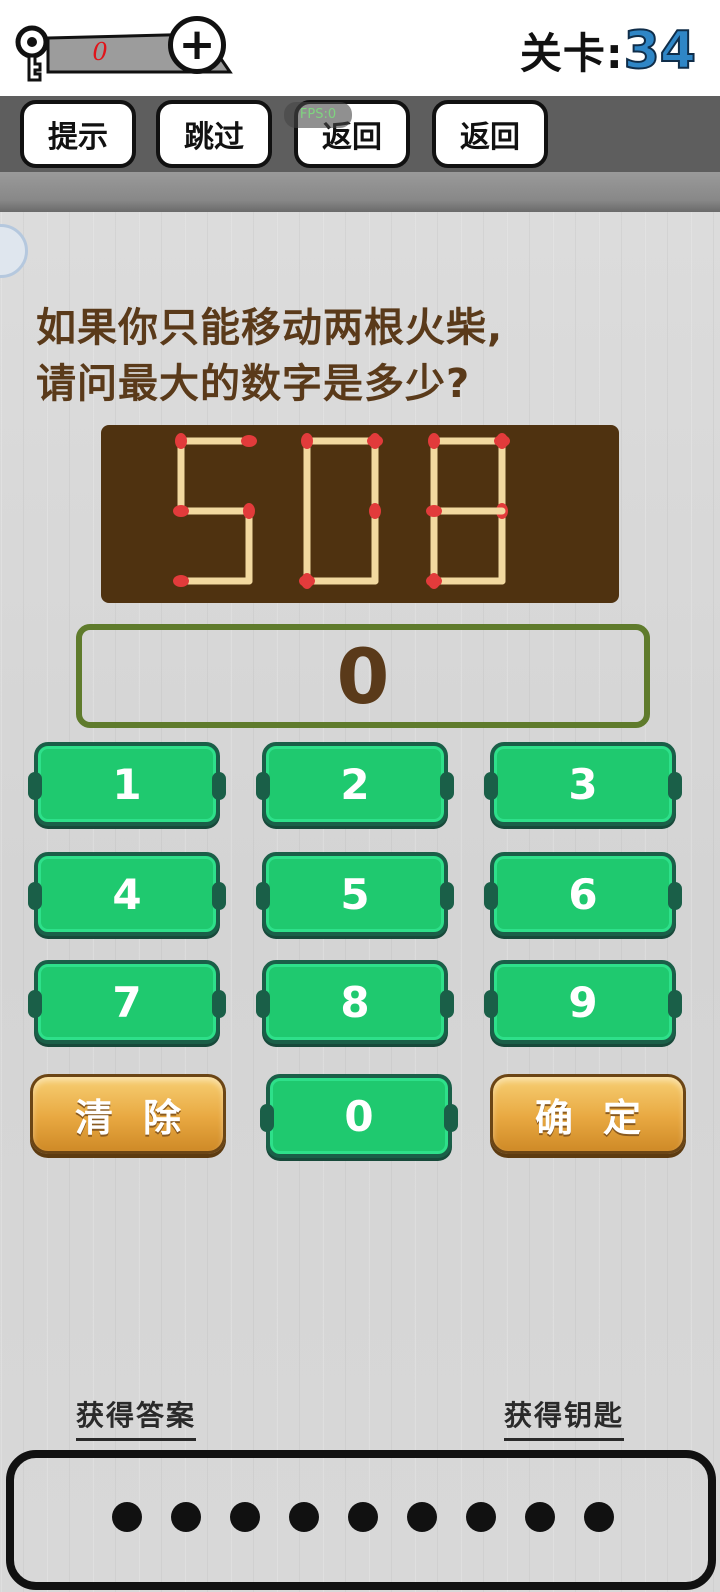 The height and width of the screenshot is (1592, 720). I want to click on match-head-8-b, so click(502, 441).